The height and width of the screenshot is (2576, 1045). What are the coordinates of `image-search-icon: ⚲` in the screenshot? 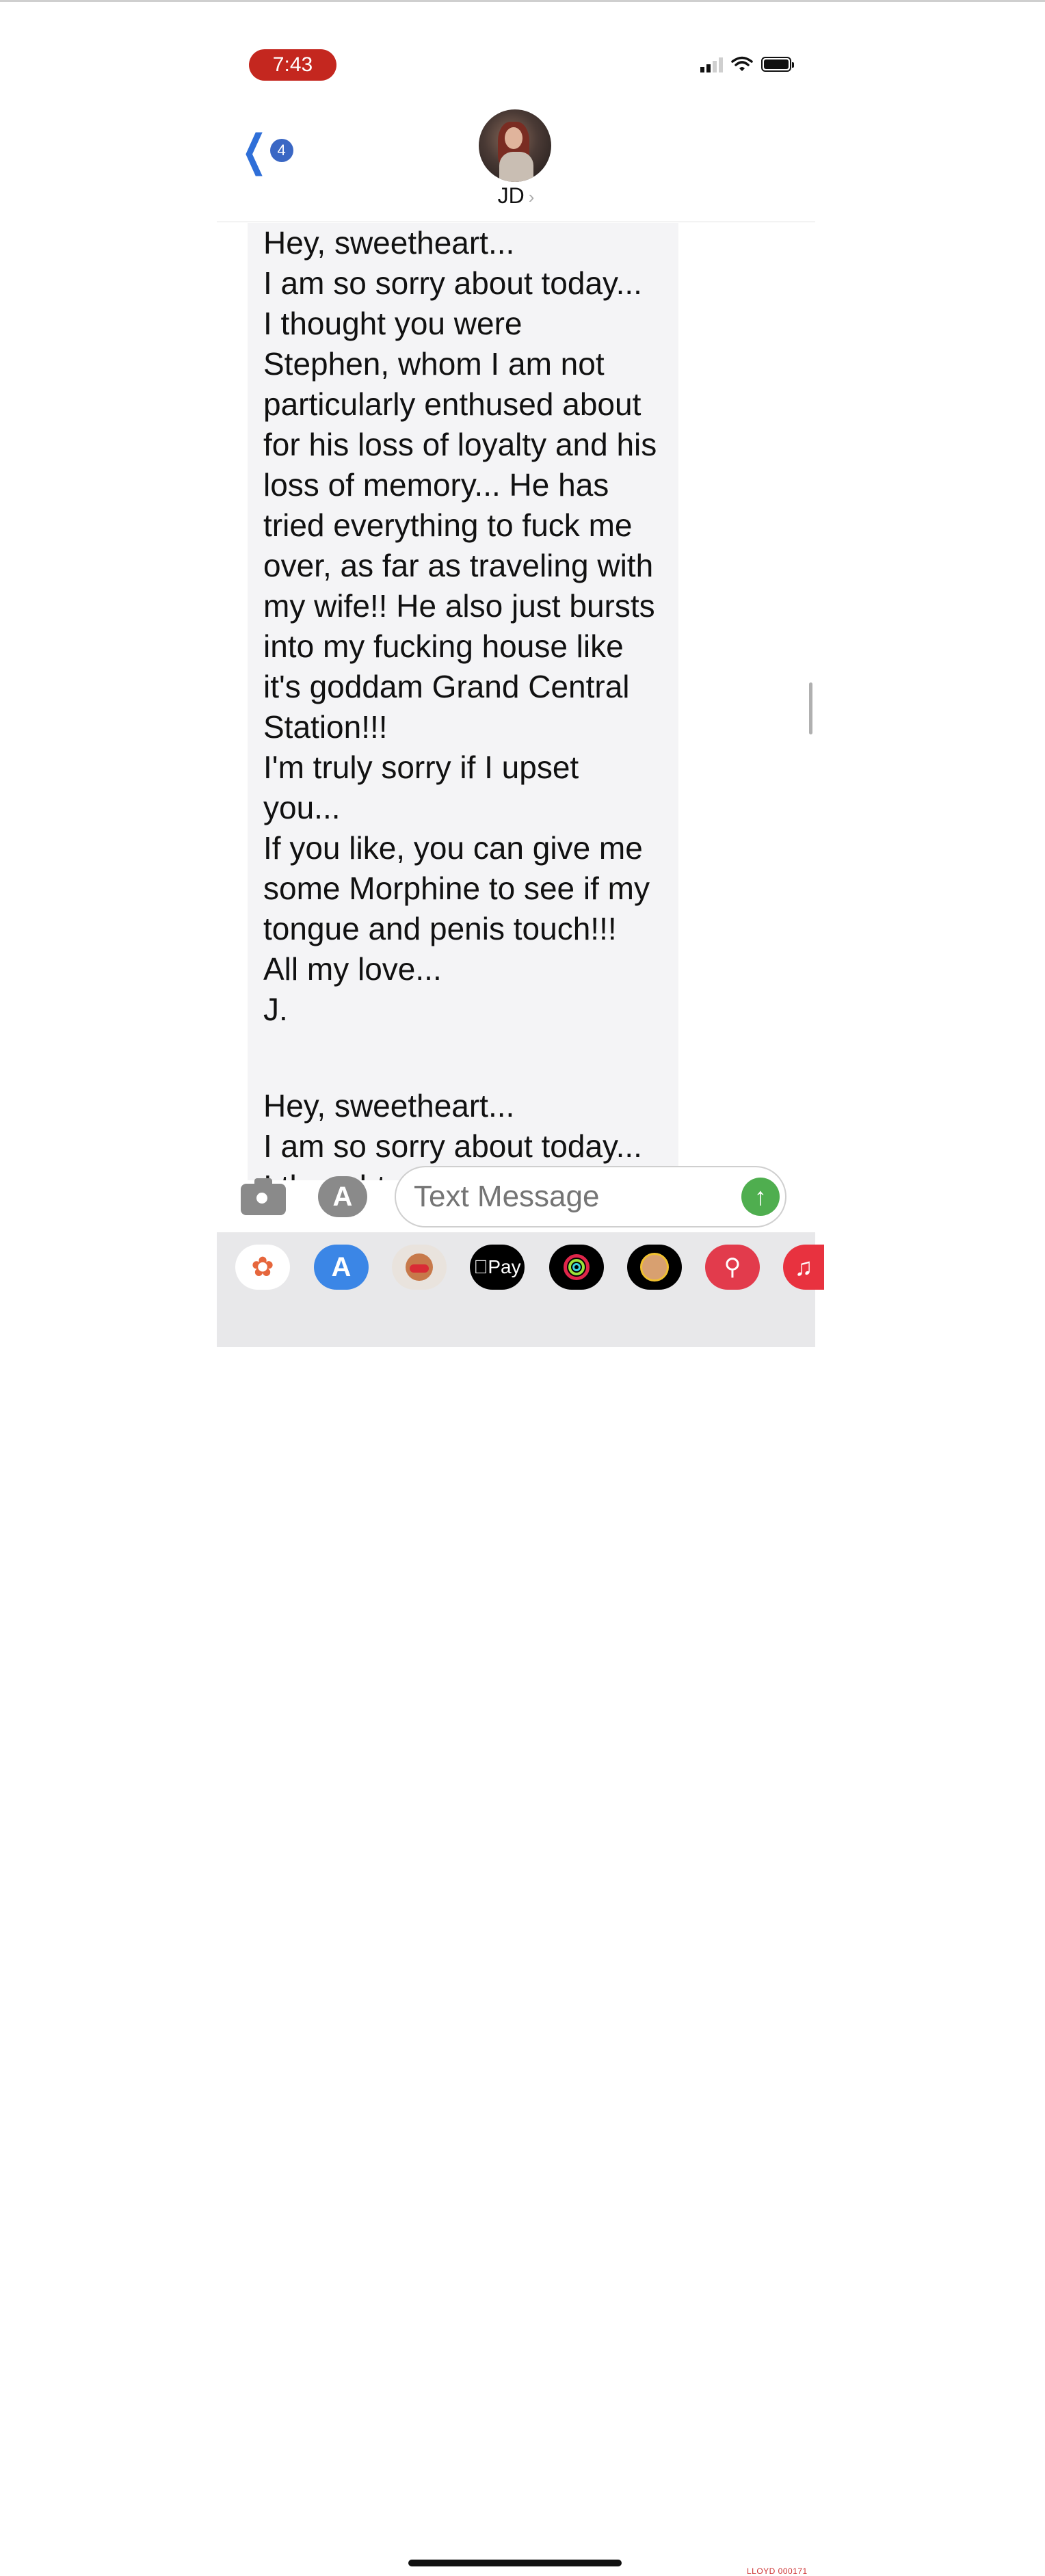 It's located at (732, 1267).